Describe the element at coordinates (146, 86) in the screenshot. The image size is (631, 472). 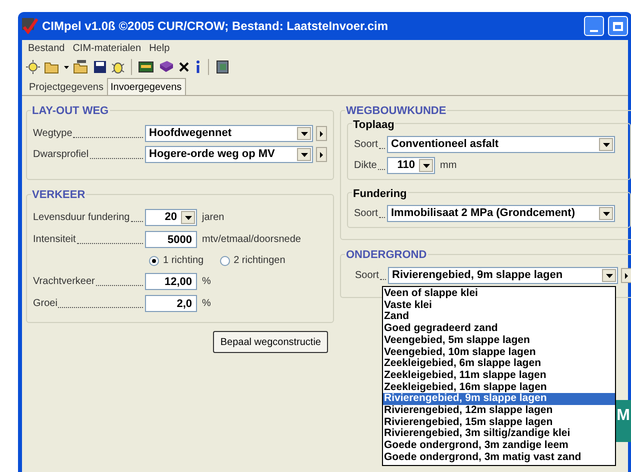
I see `tab: Invoergegevens` at that location.